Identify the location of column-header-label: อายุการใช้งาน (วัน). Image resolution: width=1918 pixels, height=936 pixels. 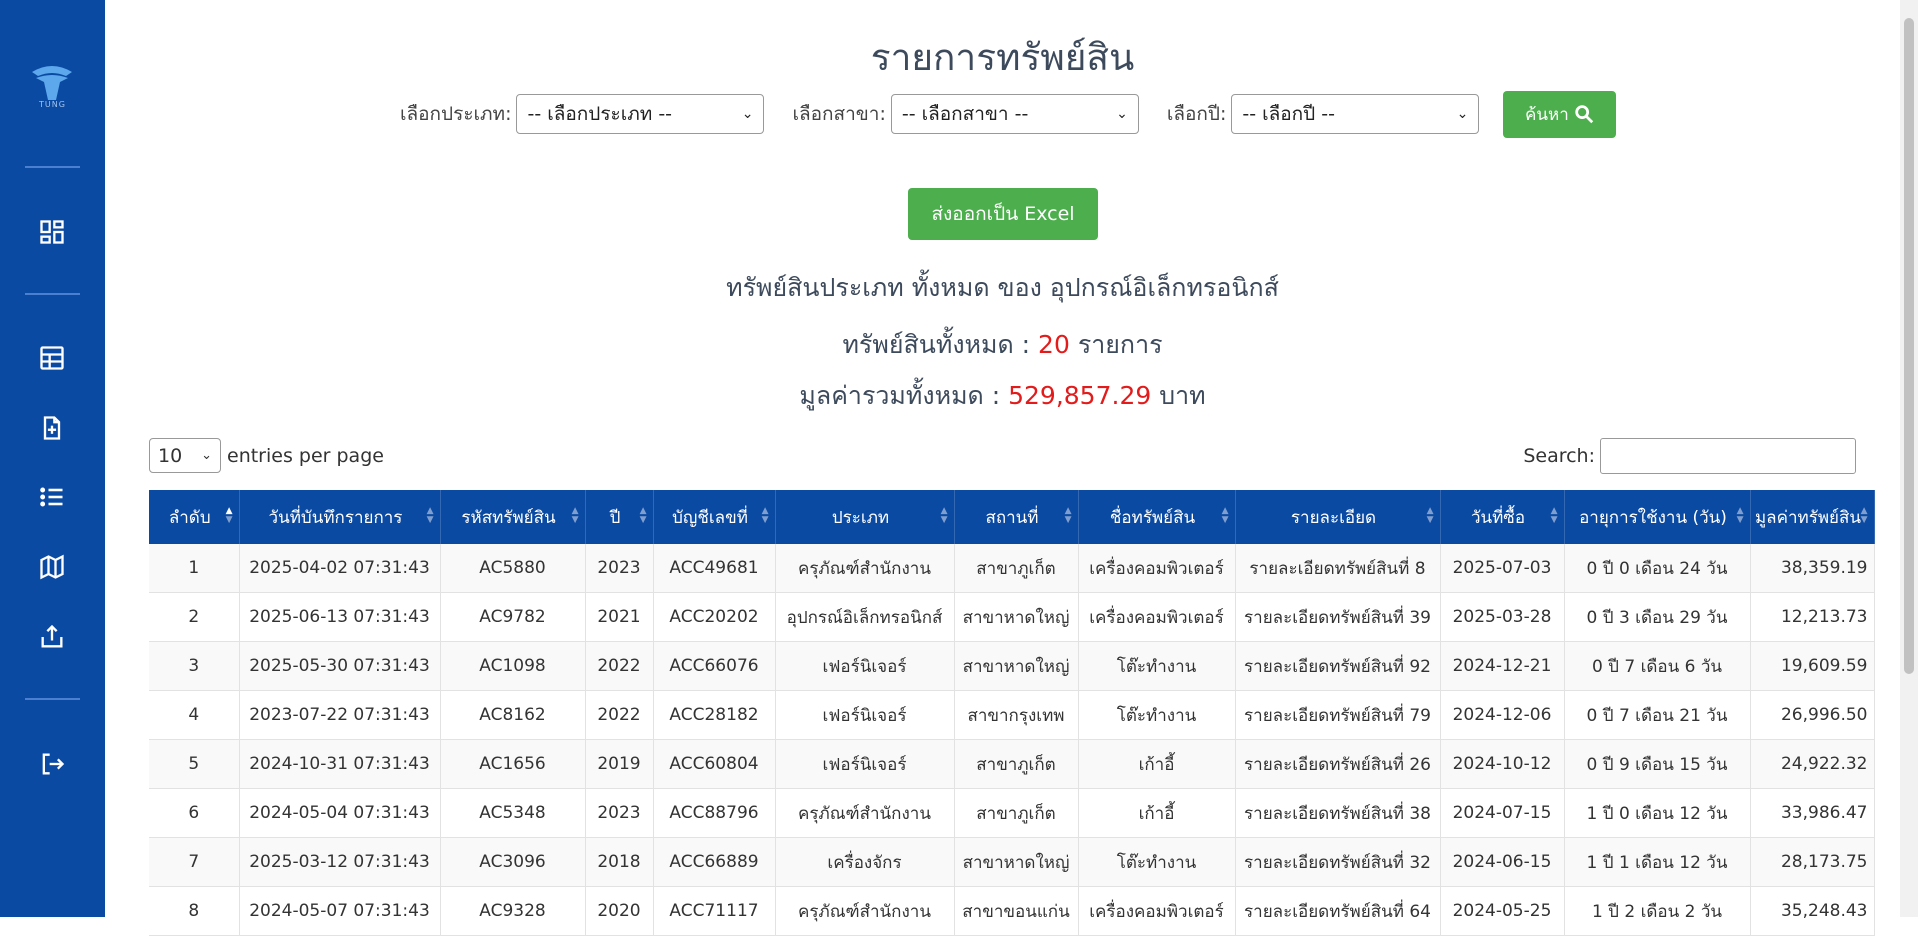
(1653, 517).